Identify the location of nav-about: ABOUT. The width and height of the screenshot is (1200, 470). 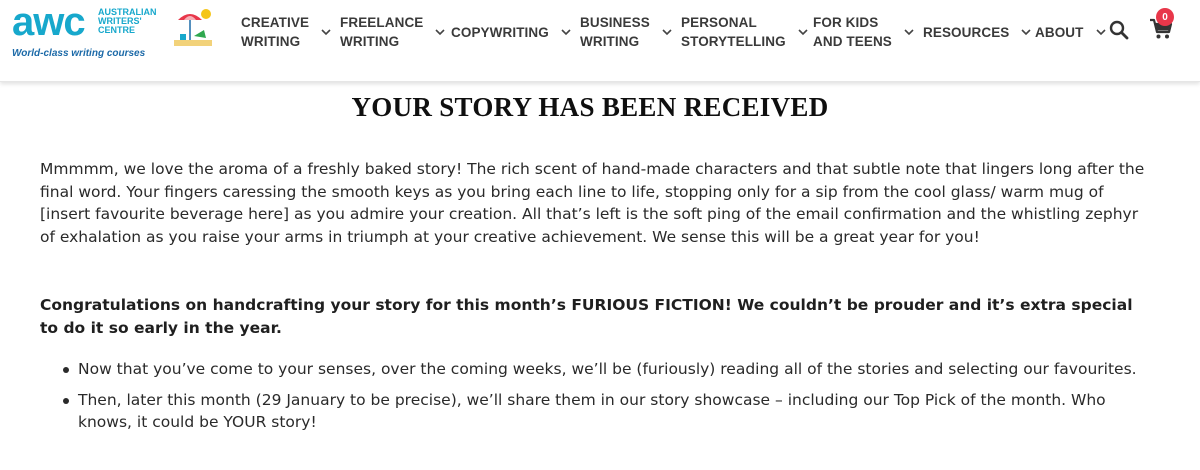
(1070, 32).